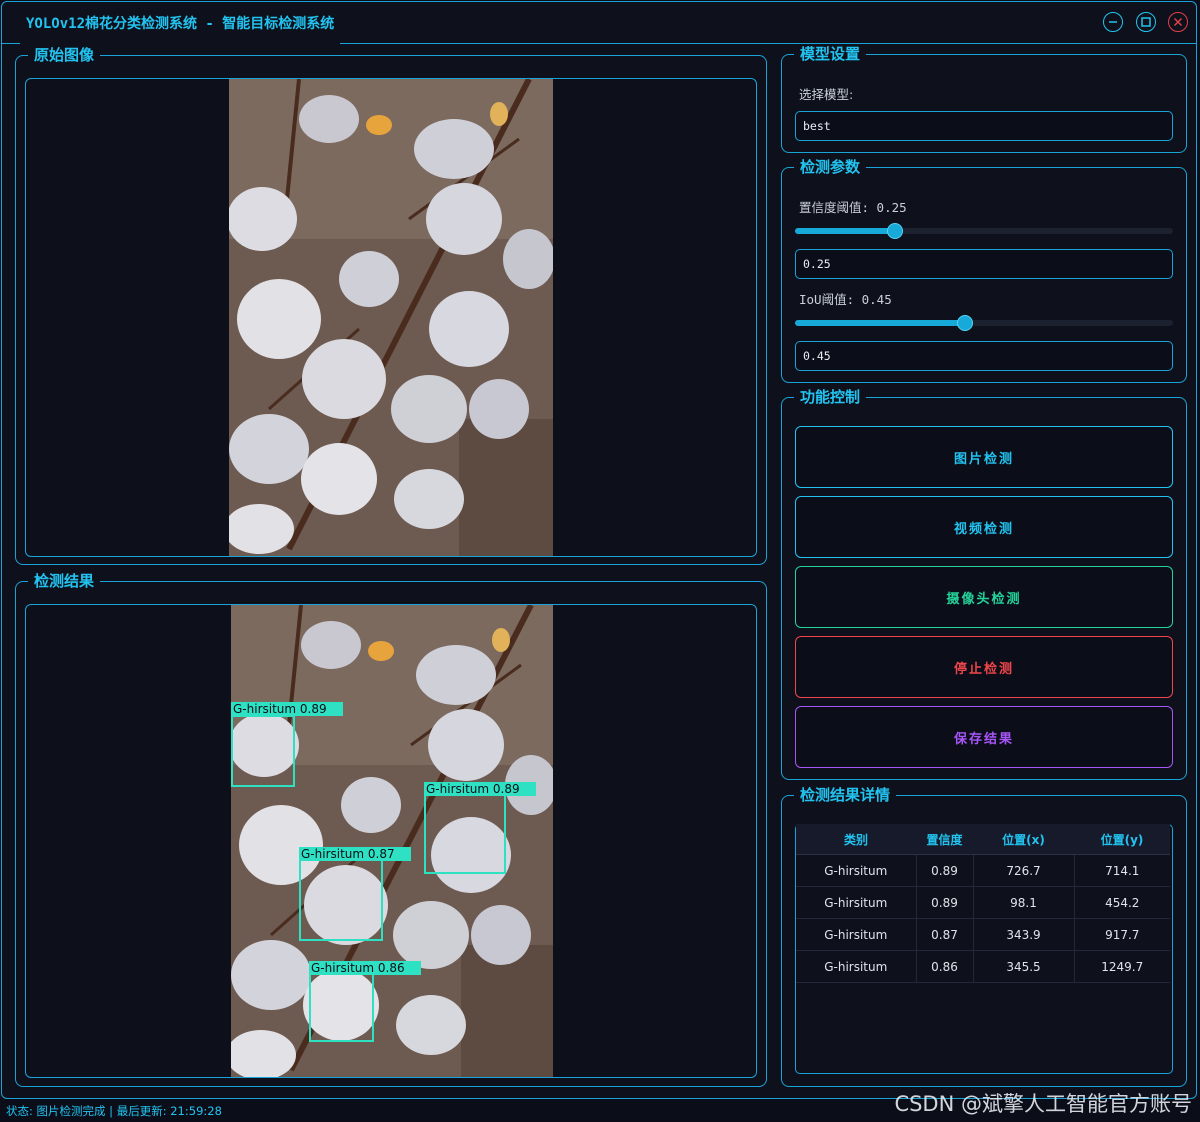 This screenshot has height=1122, width=1200. What do you see at coordinates (1122, 839) in the screenshot?
I see `column-header: 位置(y)` at bounding box center [1122, 839].